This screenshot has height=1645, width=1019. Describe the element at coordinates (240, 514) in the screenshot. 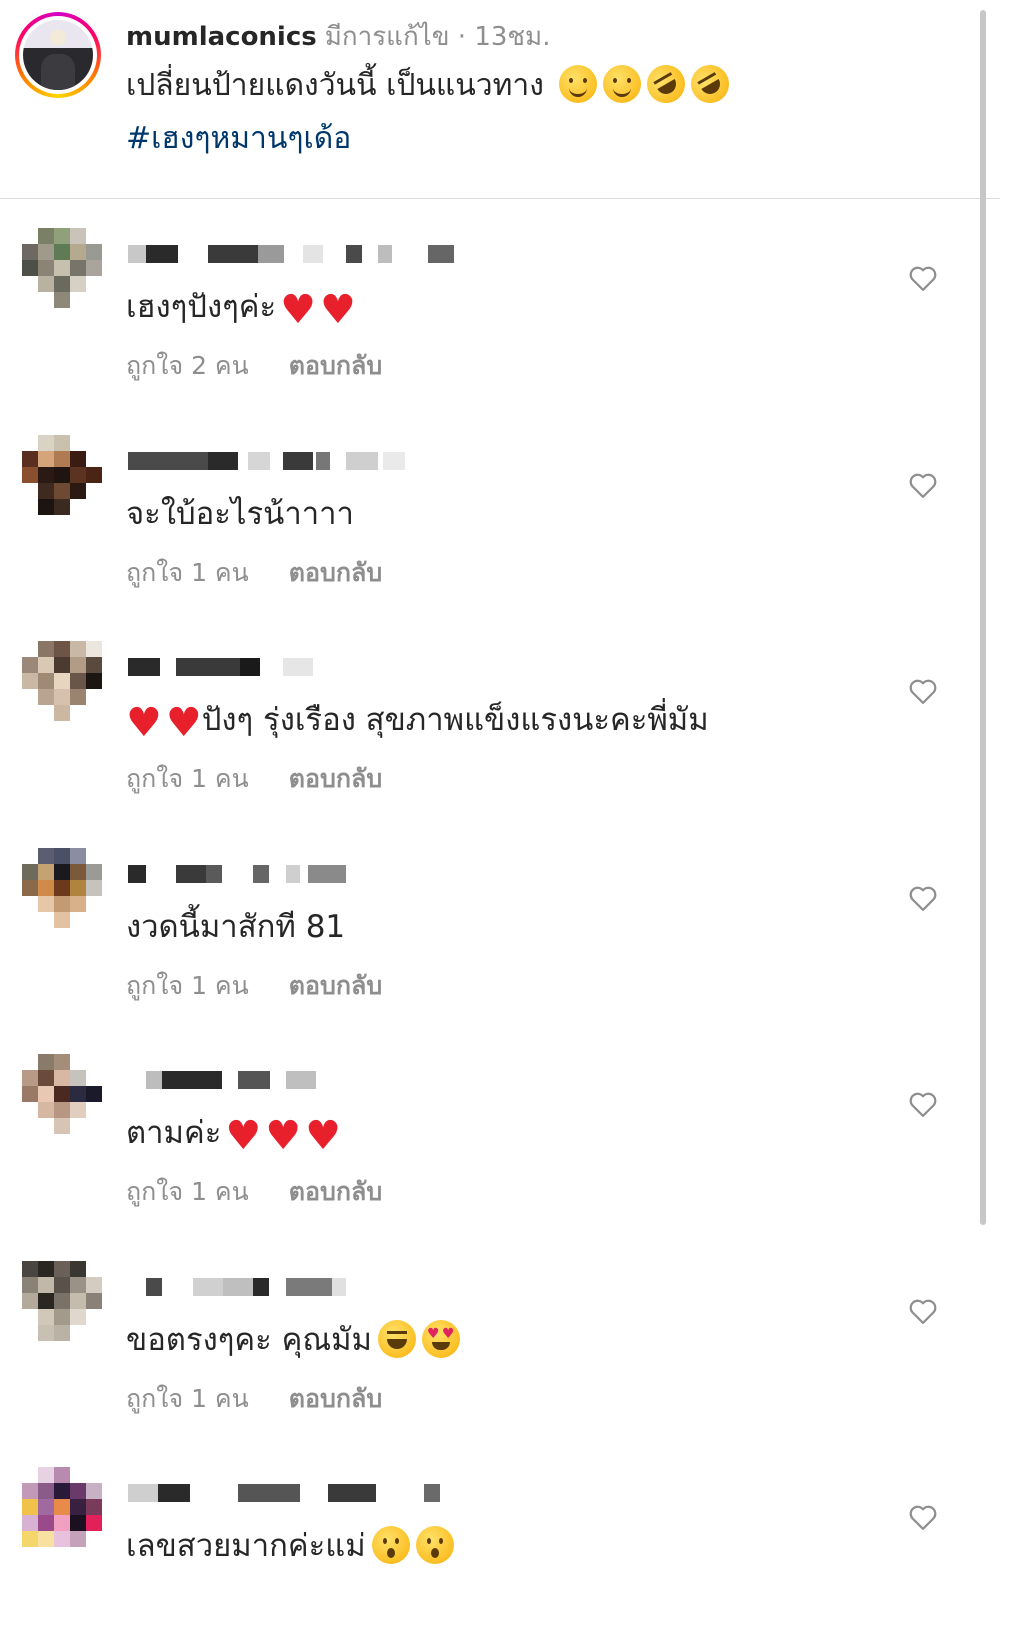

I see `comment-text: จะใบ้อะไรน้าาาา` at that location.